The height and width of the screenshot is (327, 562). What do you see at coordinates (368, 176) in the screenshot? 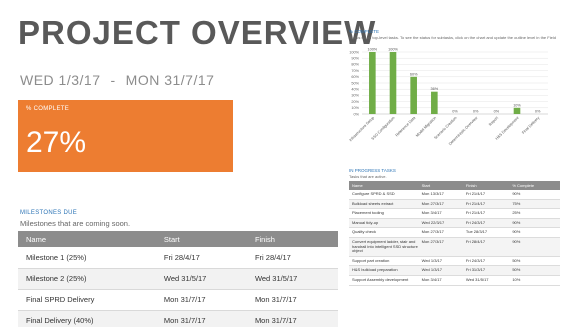
I see `in-progress-subtitle: Tasks that are active.` at bounding box center [368, 176].